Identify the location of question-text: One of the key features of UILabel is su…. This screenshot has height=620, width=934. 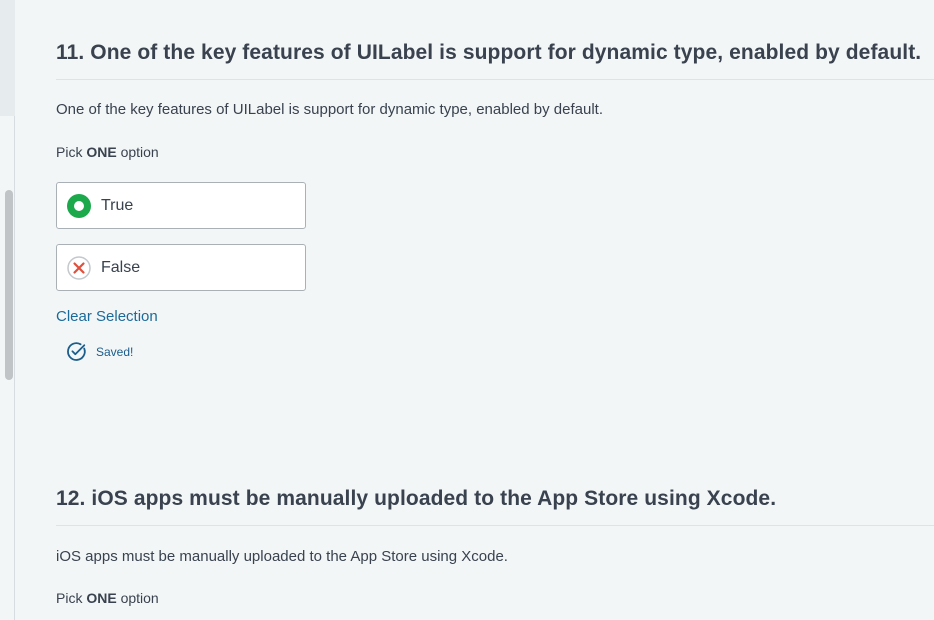
(329, 109).